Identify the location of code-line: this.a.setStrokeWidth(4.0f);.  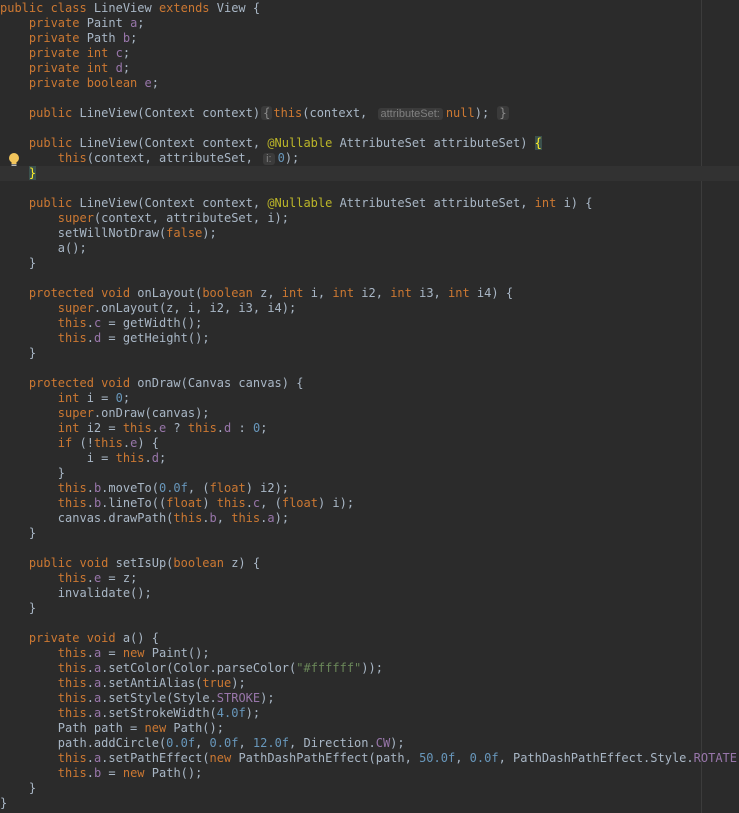
(369, 713).